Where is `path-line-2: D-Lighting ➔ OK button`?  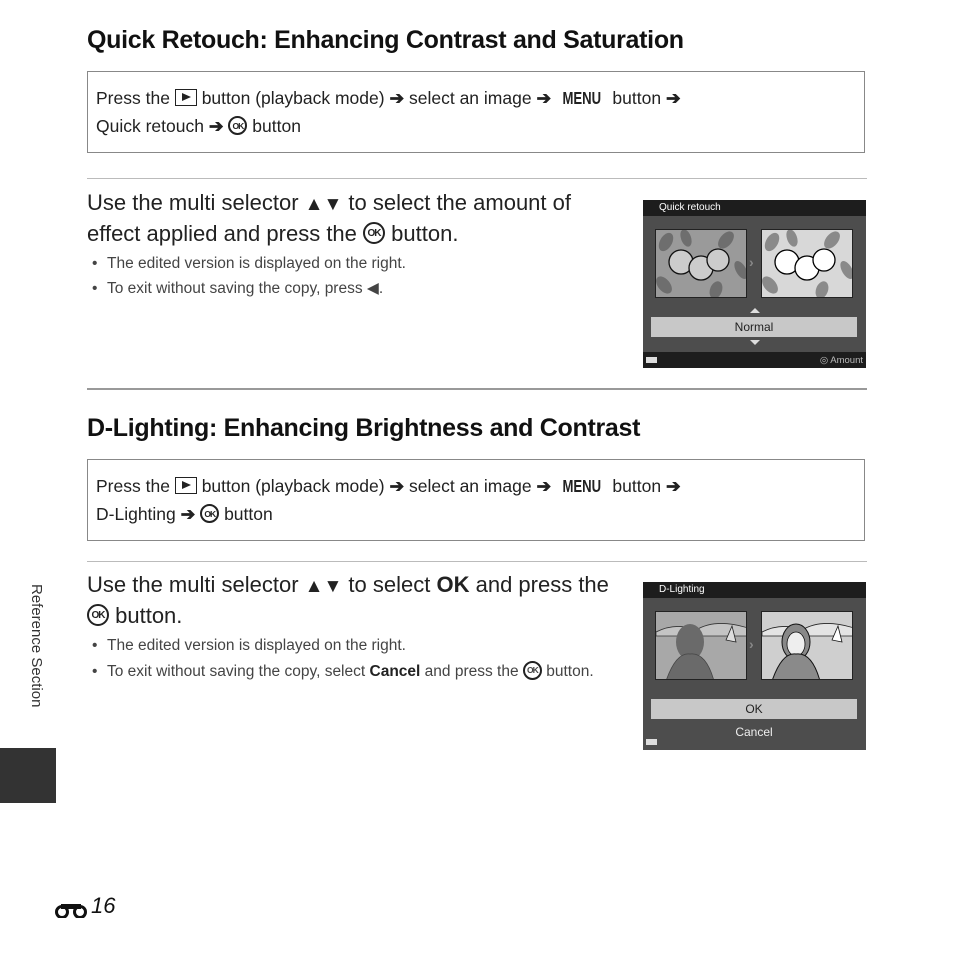
path-line-2: D-Lighting ➔ OK button is located at coordinates (184, 514).